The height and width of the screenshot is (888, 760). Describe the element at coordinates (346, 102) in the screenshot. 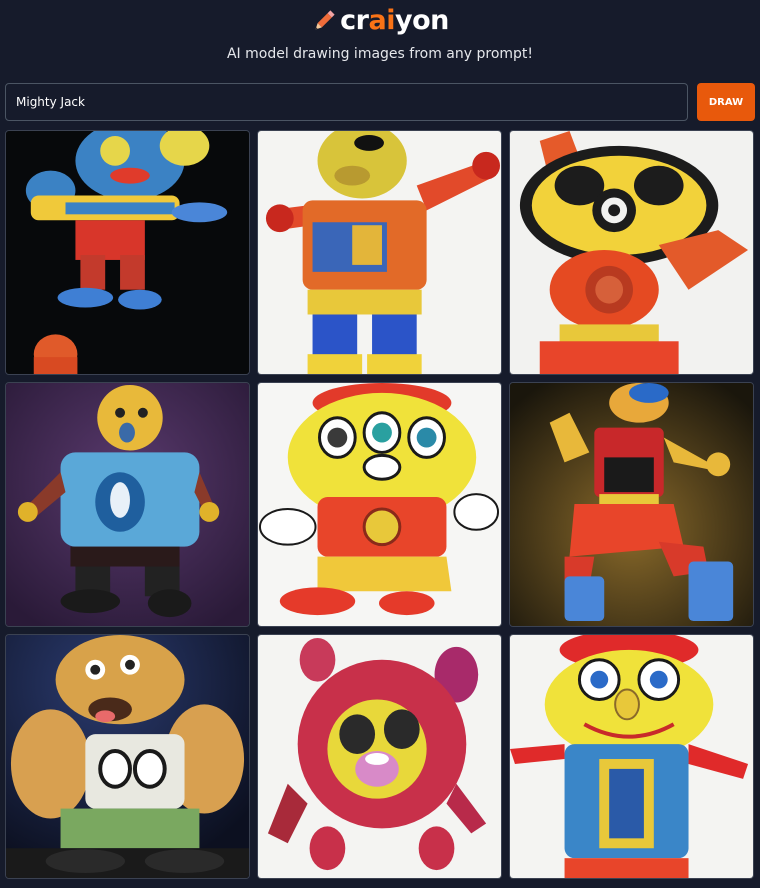

I see `prompt-input` at that location.